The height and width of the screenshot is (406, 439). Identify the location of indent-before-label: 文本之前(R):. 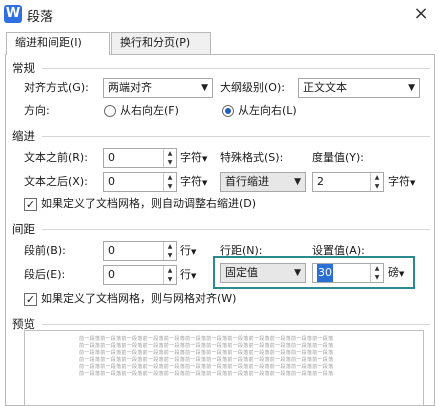
(56, 157).